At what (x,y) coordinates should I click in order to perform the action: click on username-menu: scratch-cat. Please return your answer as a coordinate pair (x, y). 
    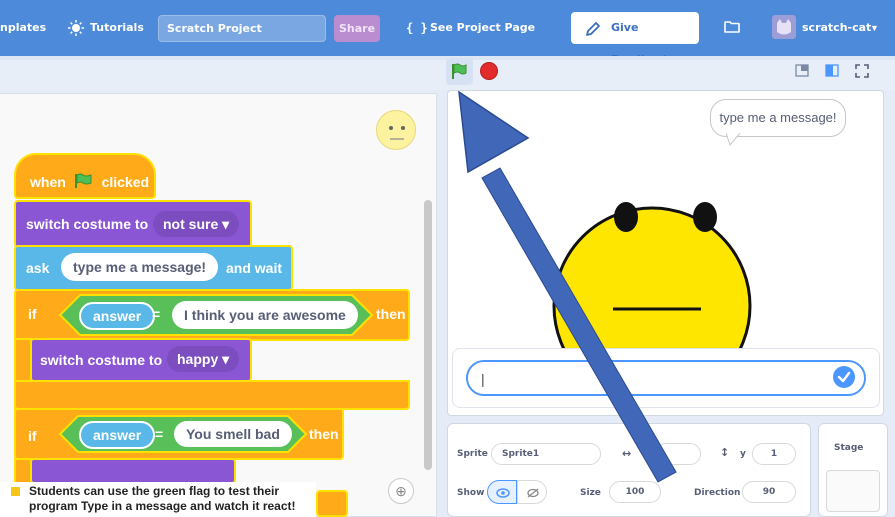
    Looking at the image, I should click on (836, 28).